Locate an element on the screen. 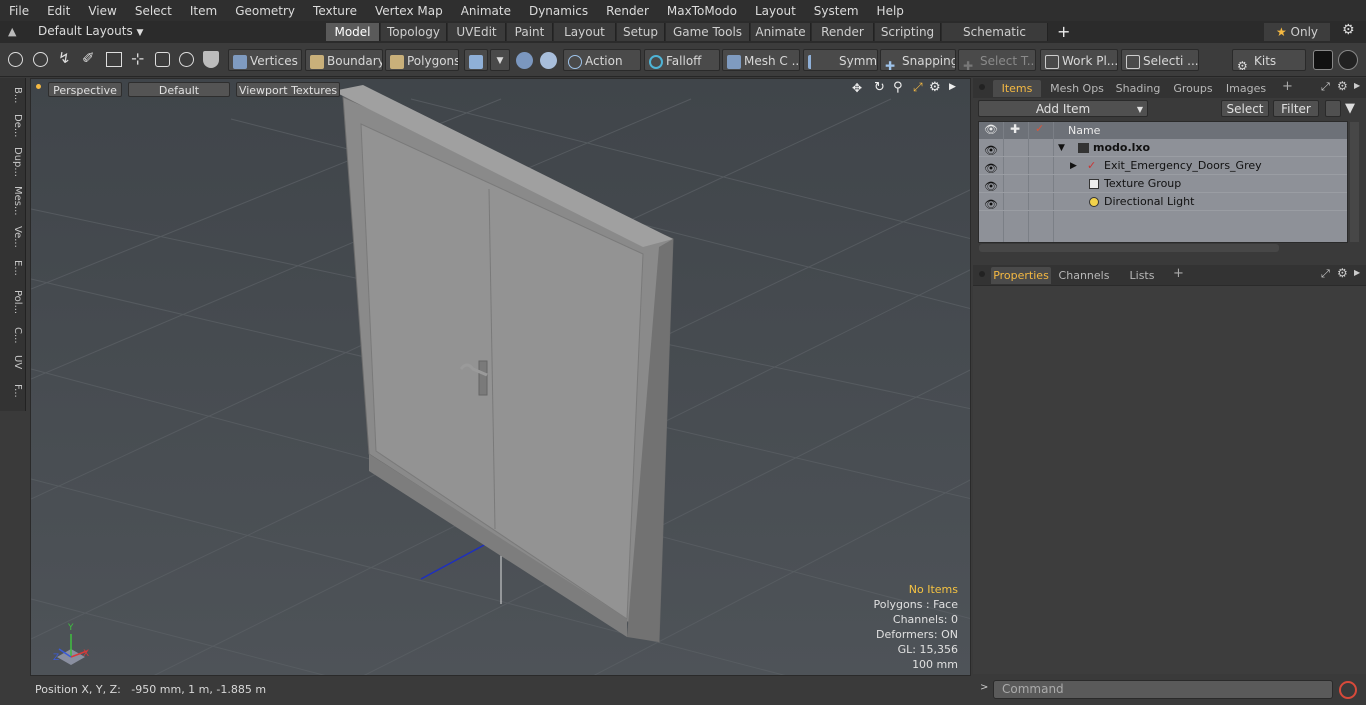 The width and height of the screenshot is (1366, 705). tab-lists: Lists is located at coordinates (1142, 275).